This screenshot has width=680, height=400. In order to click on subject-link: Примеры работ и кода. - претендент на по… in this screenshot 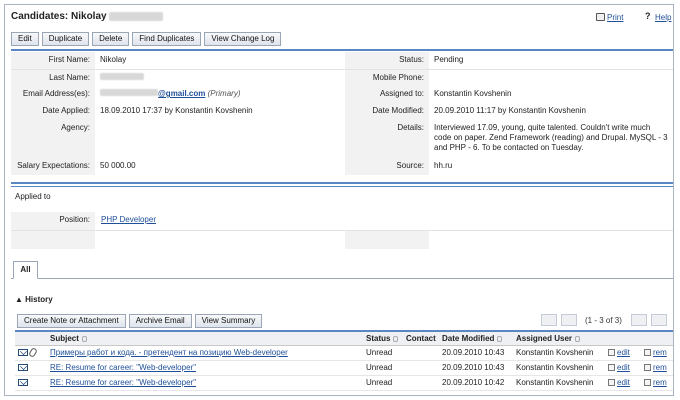, I will do `click(169, 352)`.